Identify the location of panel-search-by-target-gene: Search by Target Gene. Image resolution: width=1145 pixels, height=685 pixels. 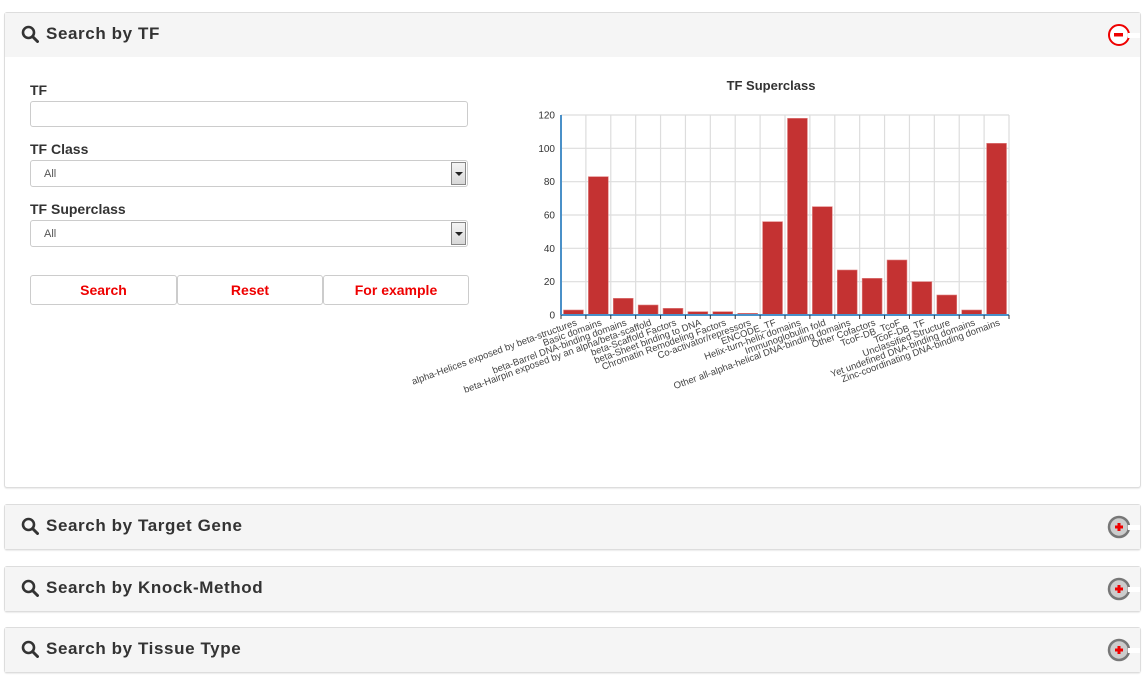
(572, 527).